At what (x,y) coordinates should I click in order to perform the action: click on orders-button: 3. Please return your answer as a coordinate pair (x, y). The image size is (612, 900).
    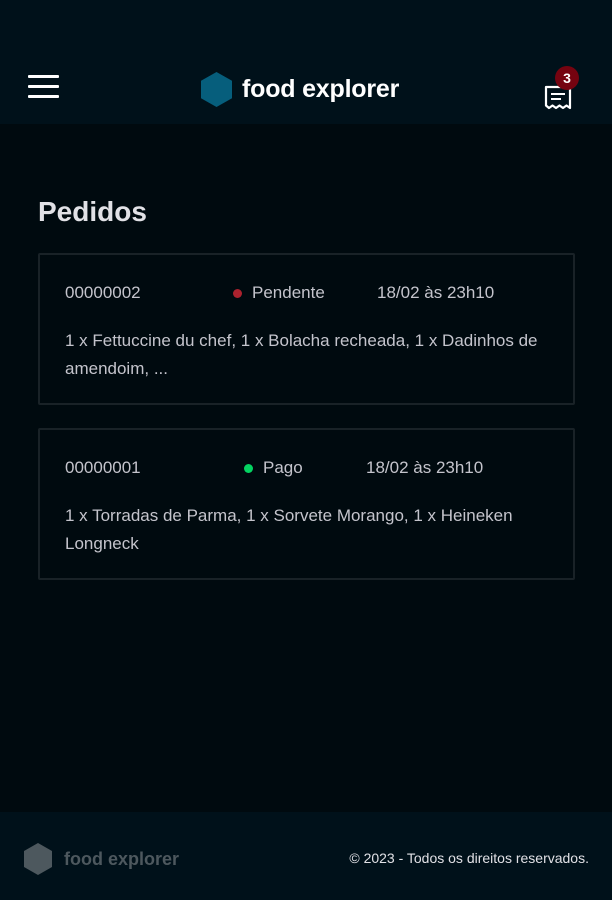
    Looking at the image, I should click on (562, 89).